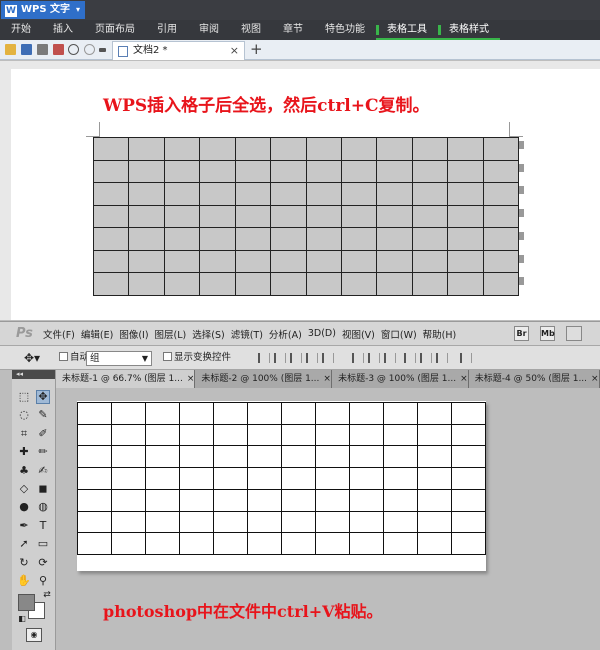  I want to click on document-tab: 文档2 * ×, so click(178, 50).